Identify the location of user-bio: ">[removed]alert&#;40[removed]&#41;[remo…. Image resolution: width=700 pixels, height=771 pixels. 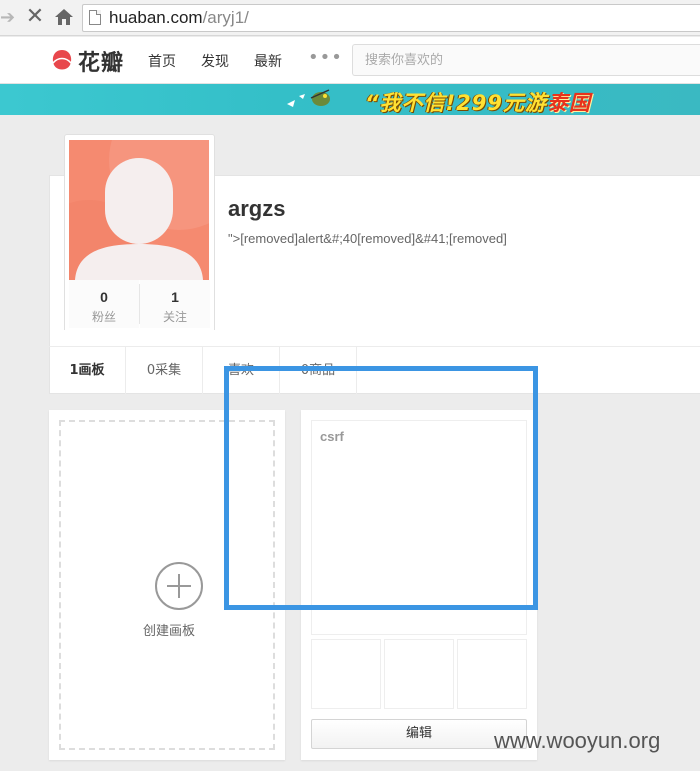
(367, 238).